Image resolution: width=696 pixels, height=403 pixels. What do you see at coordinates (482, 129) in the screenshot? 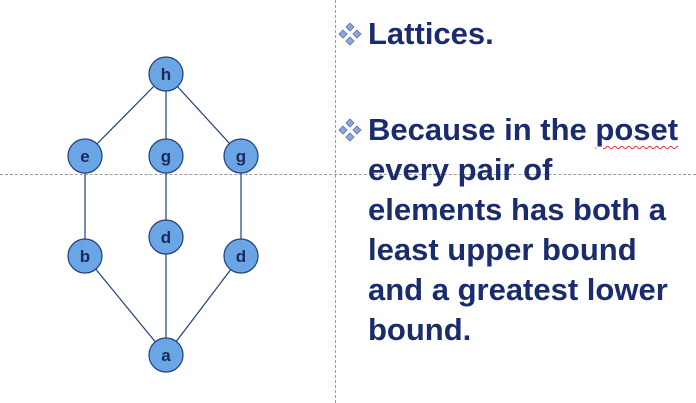
I see `bullet-definition-lead: Because in the` at bounding box center [482, 129].